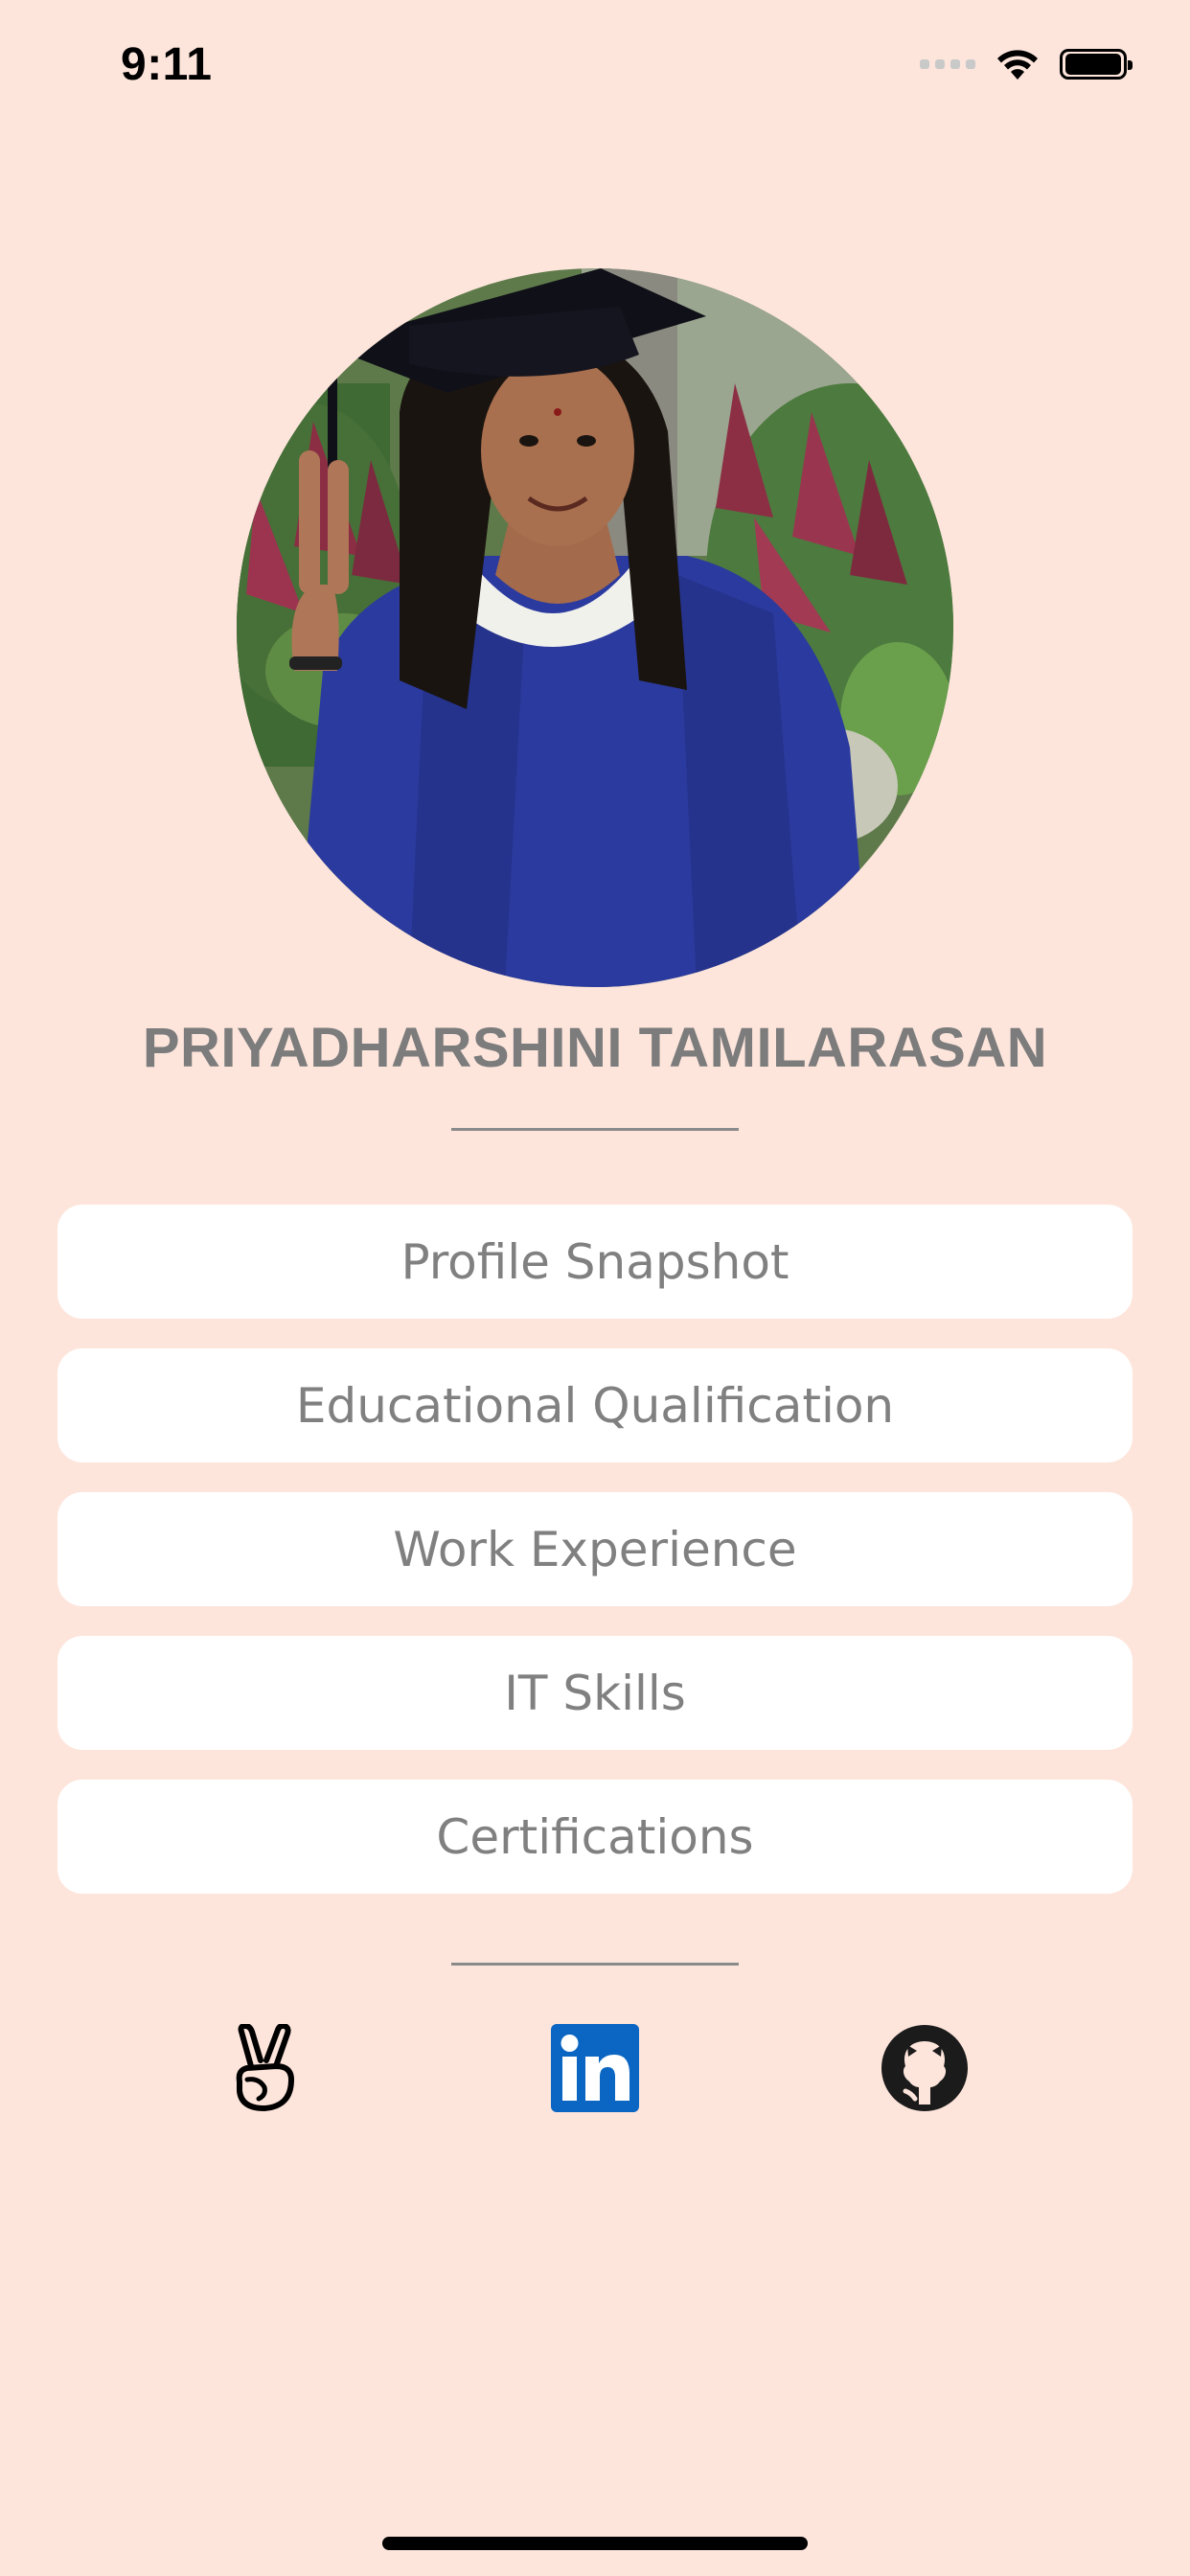 The image size is (1190, 2576). I want to click on divider-bottom, so click(595, 1965).